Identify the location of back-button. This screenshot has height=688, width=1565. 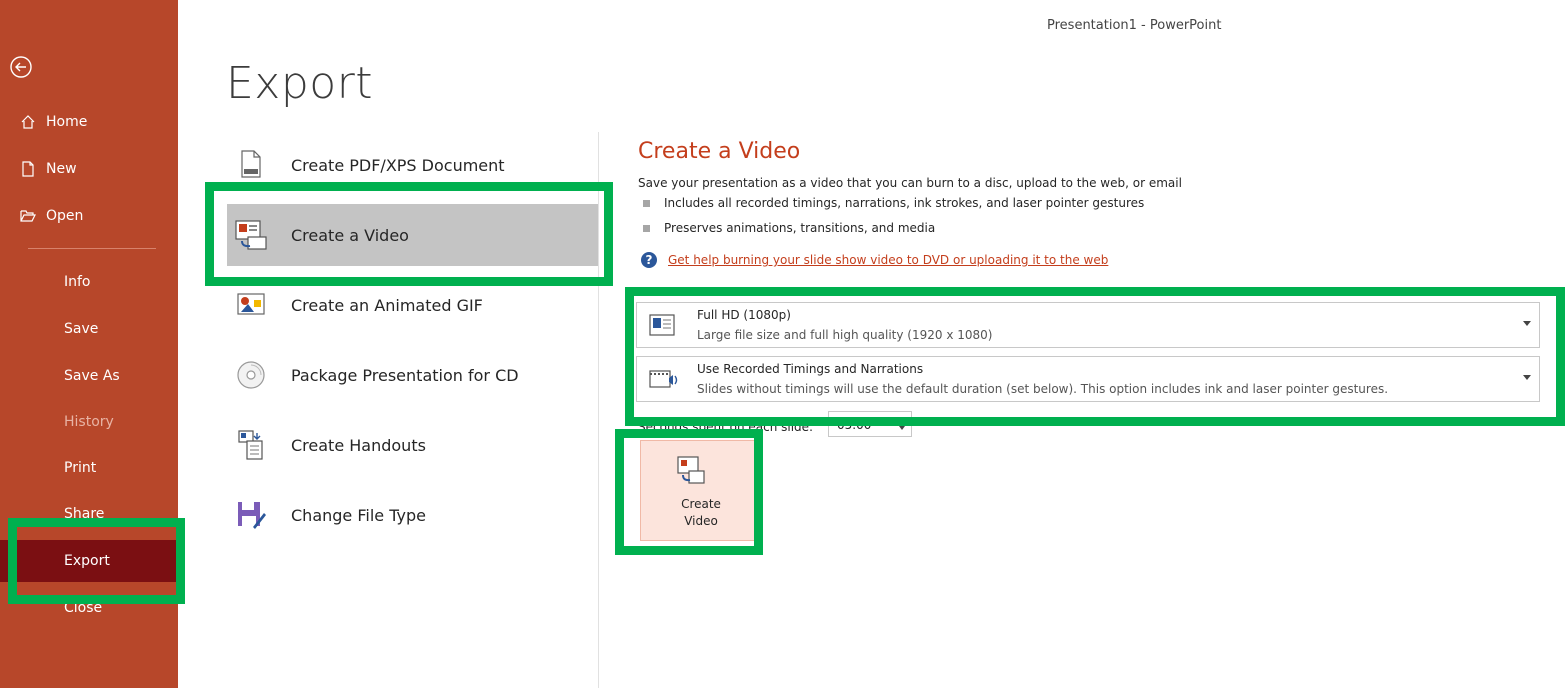
(26, 72).